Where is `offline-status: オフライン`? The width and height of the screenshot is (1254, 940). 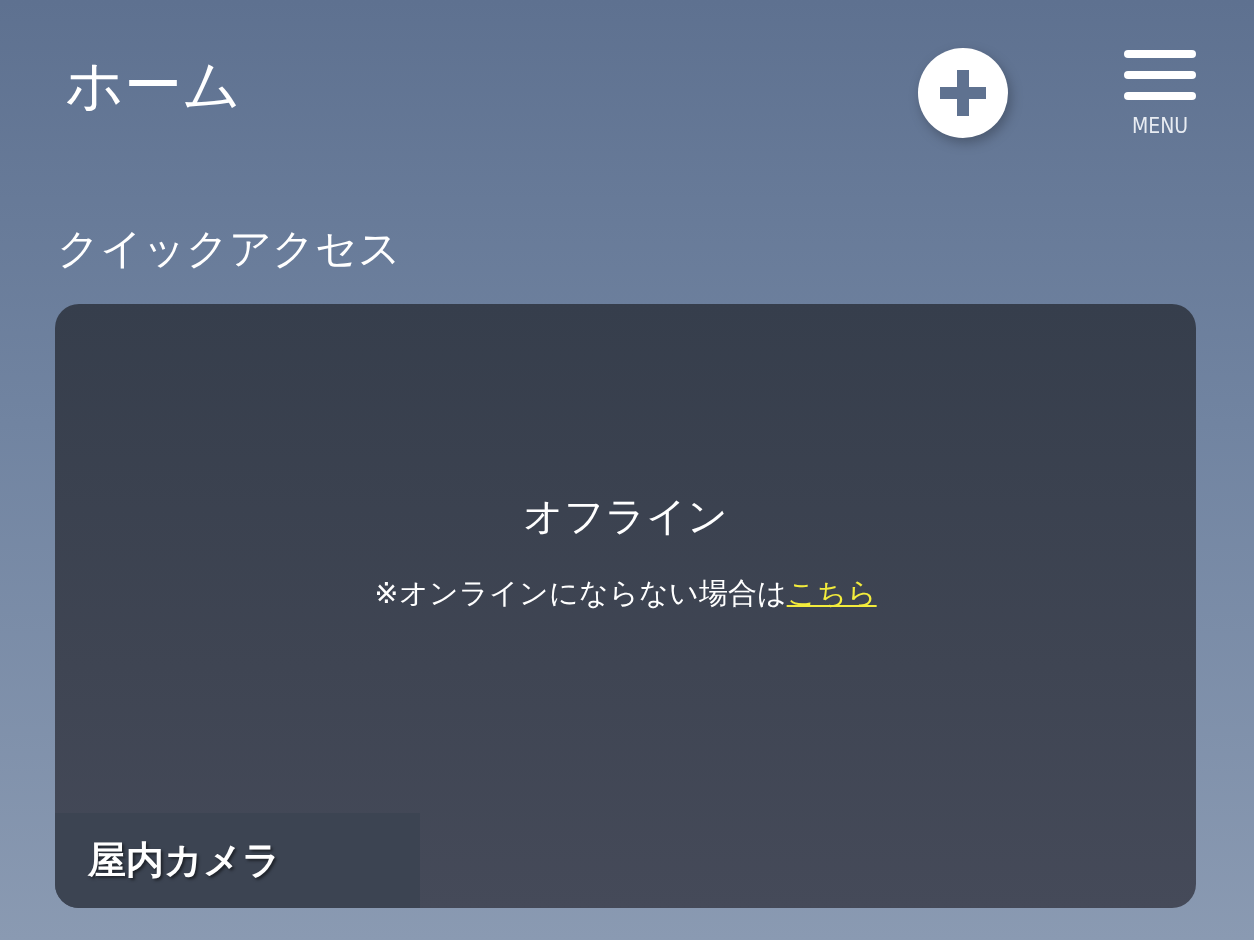 offline-status: オフライン is located at coordinates (625, 516).